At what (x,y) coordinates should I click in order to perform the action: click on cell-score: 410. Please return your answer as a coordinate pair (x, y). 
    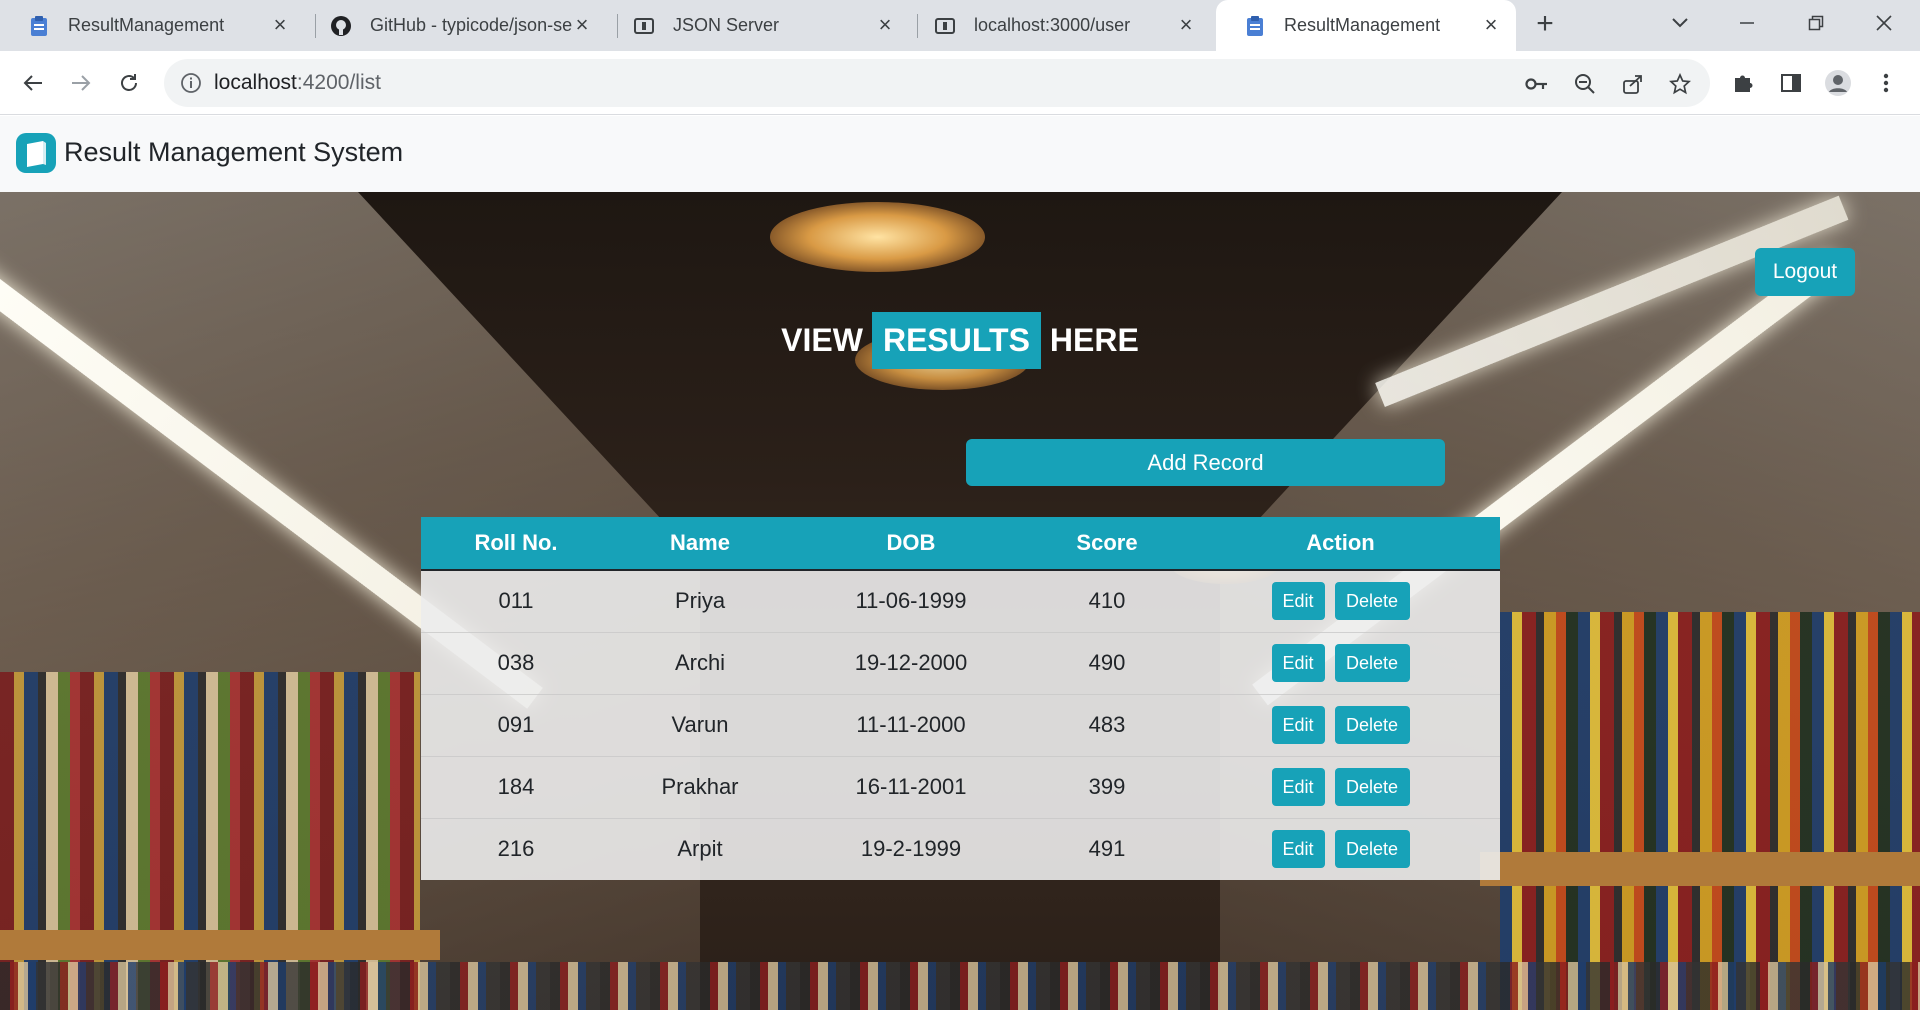
    Looking at the image, I should click on (1107, 601).